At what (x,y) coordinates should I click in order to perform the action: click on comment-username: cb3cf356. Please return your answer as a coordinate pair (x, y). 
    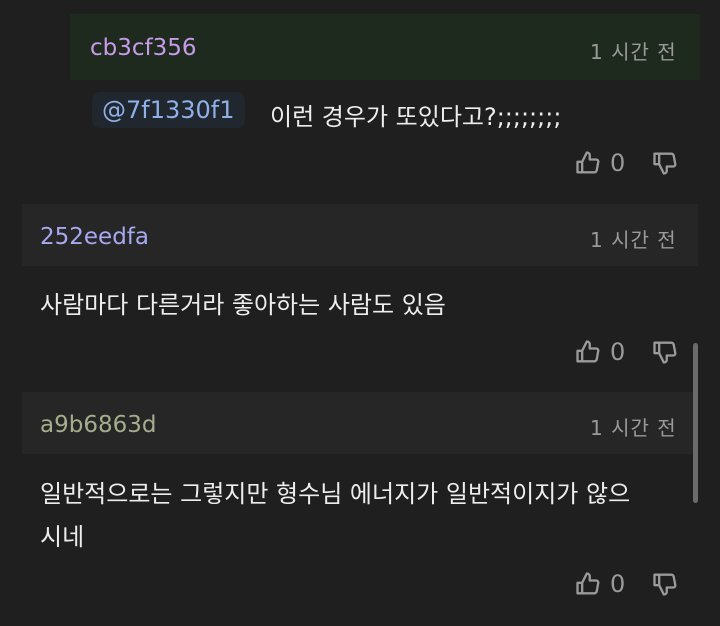
    Looking at the image, I should click on (143, 48).